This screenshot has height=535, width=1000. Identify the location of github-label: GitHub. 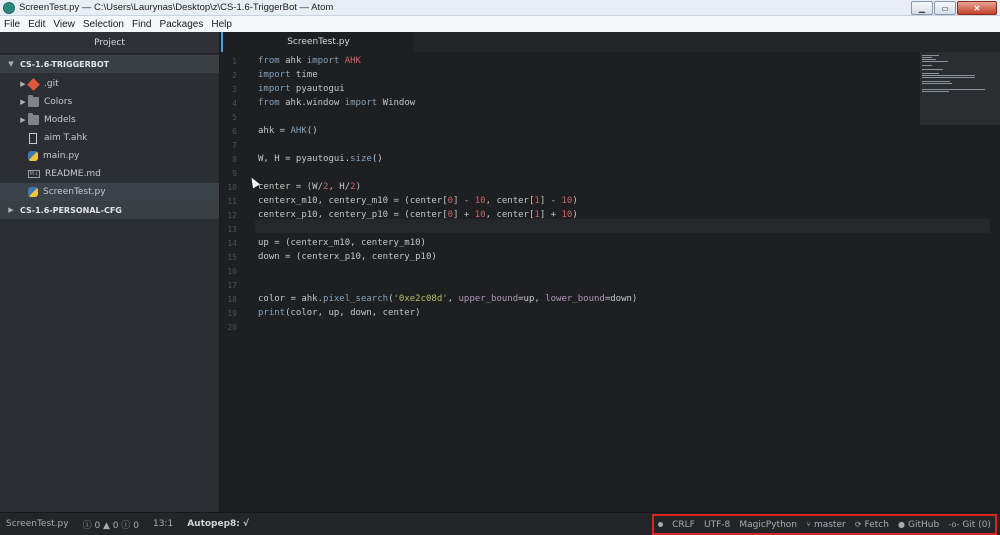
(924, 524).